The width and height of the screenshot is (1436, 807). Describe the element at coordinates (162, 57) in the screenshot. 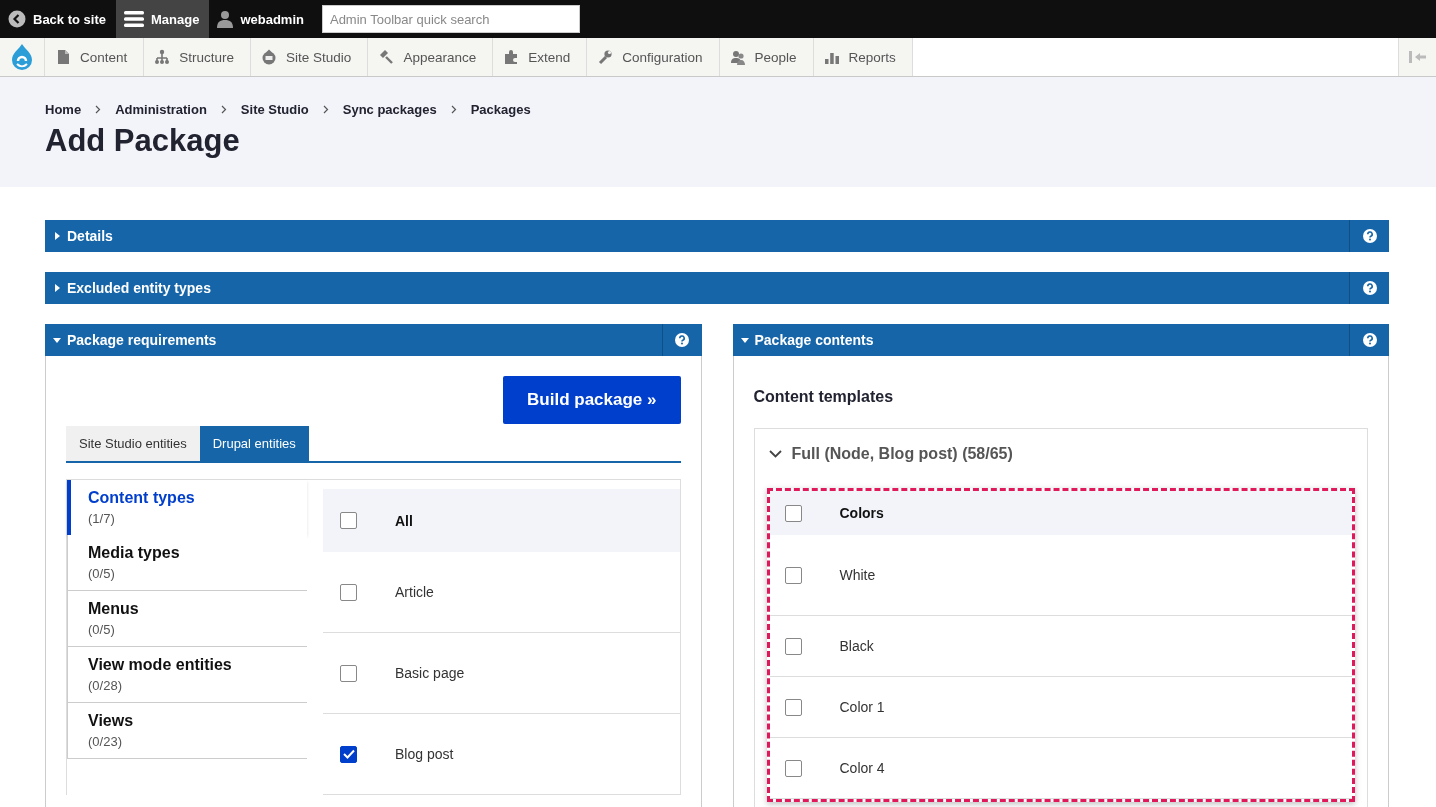

I see `hierarchy-icon` at that location.